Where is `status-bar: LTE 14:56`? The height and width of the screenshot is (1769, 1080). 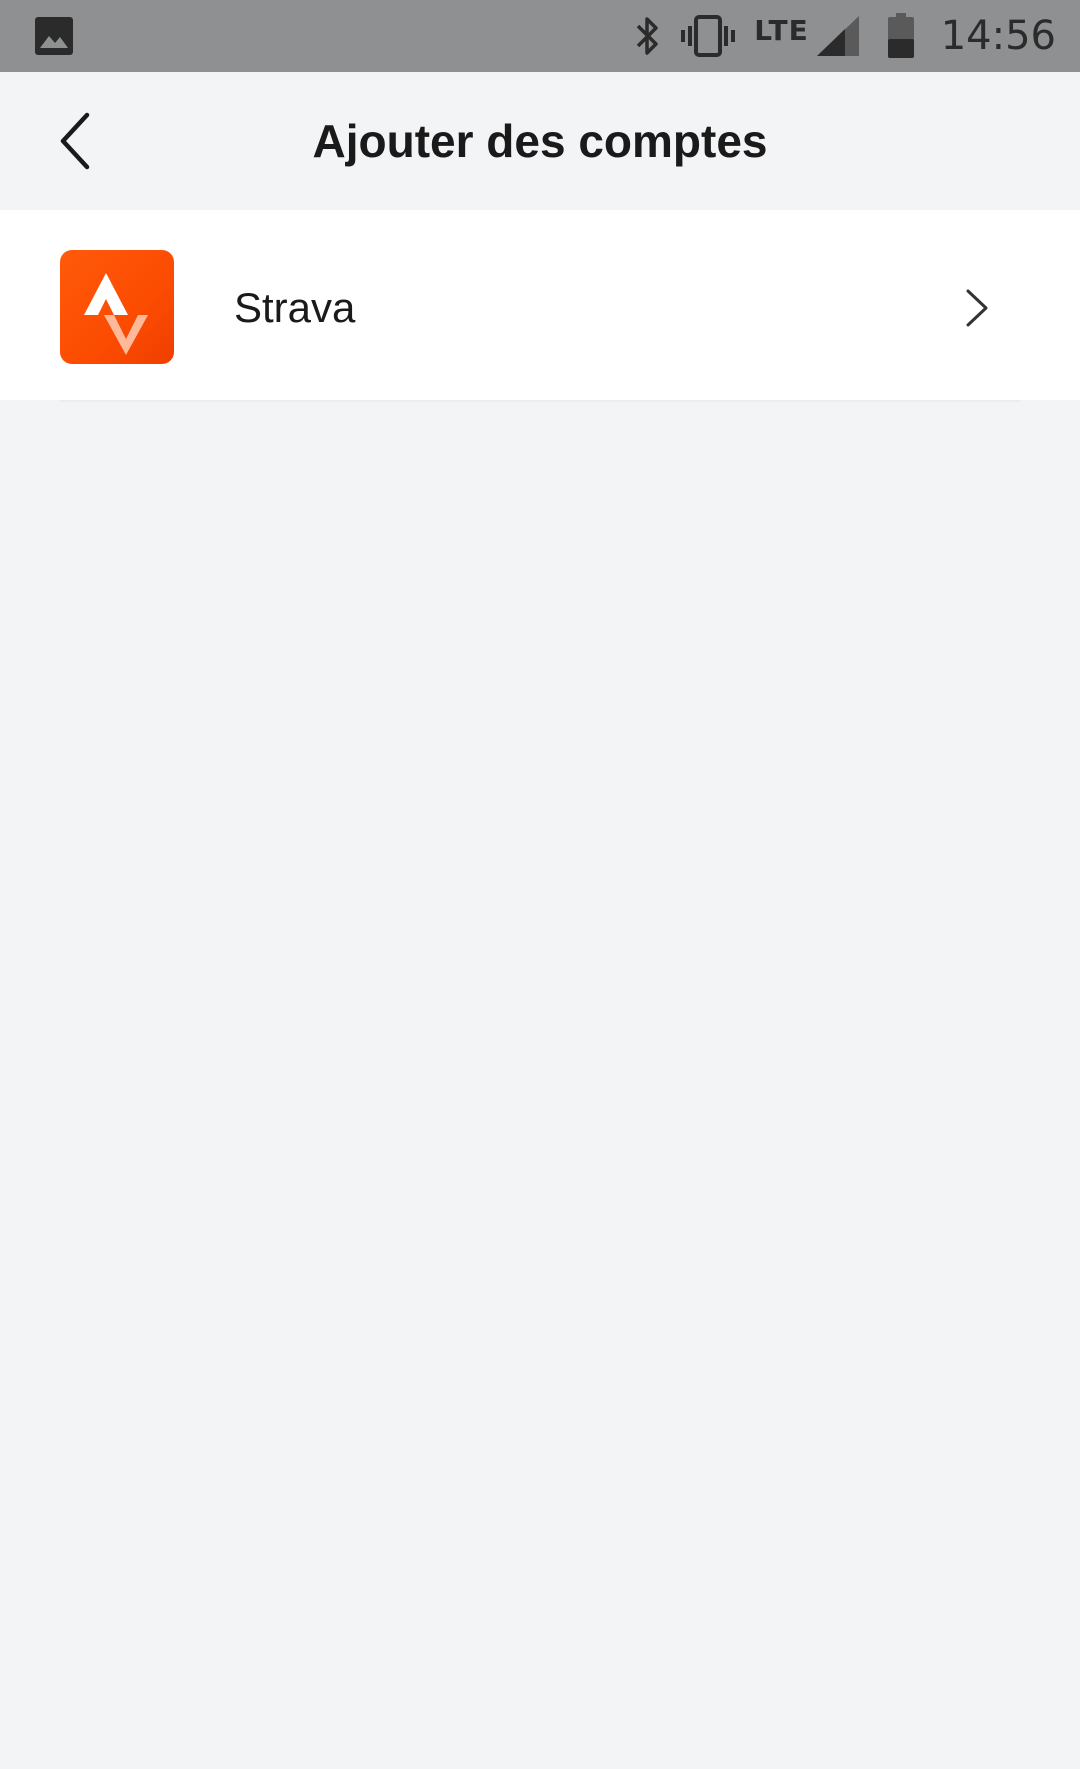
status-bar: LTE 14:56 is located at coordinates (540, 36).